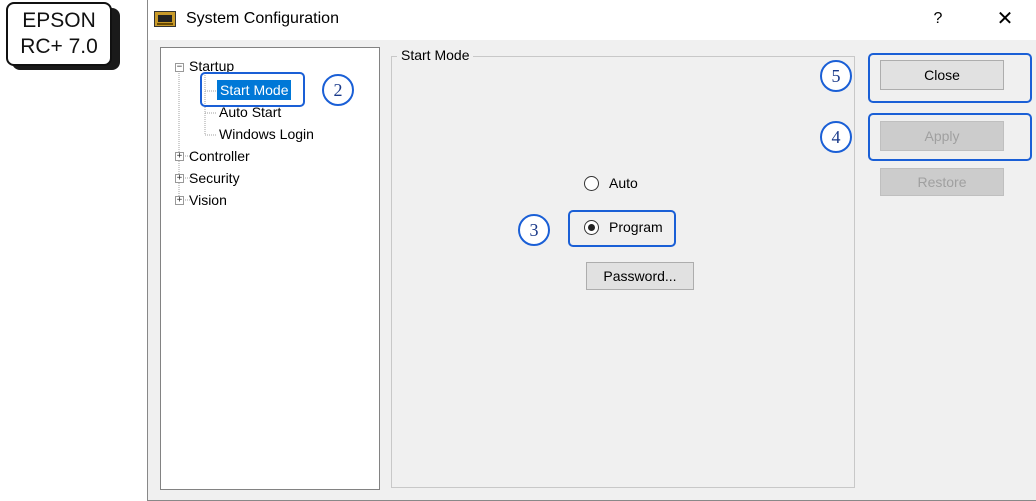 This screenshot has width=1036, height=501. I want to click on tree-item-security: Security, so click(214, 178).